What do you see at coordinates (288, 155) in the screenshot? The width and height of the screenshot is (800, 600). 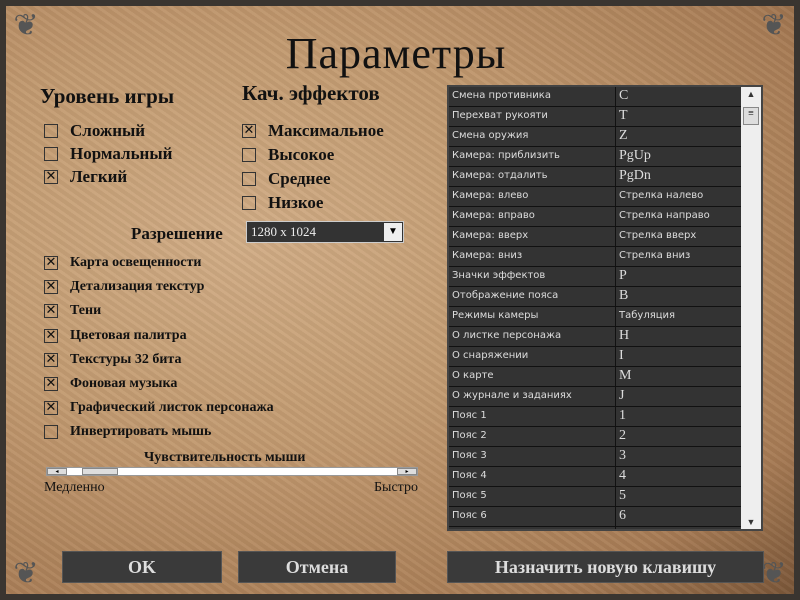 I see `checkbox-option: Высокое` at bounding box center [288, 155].